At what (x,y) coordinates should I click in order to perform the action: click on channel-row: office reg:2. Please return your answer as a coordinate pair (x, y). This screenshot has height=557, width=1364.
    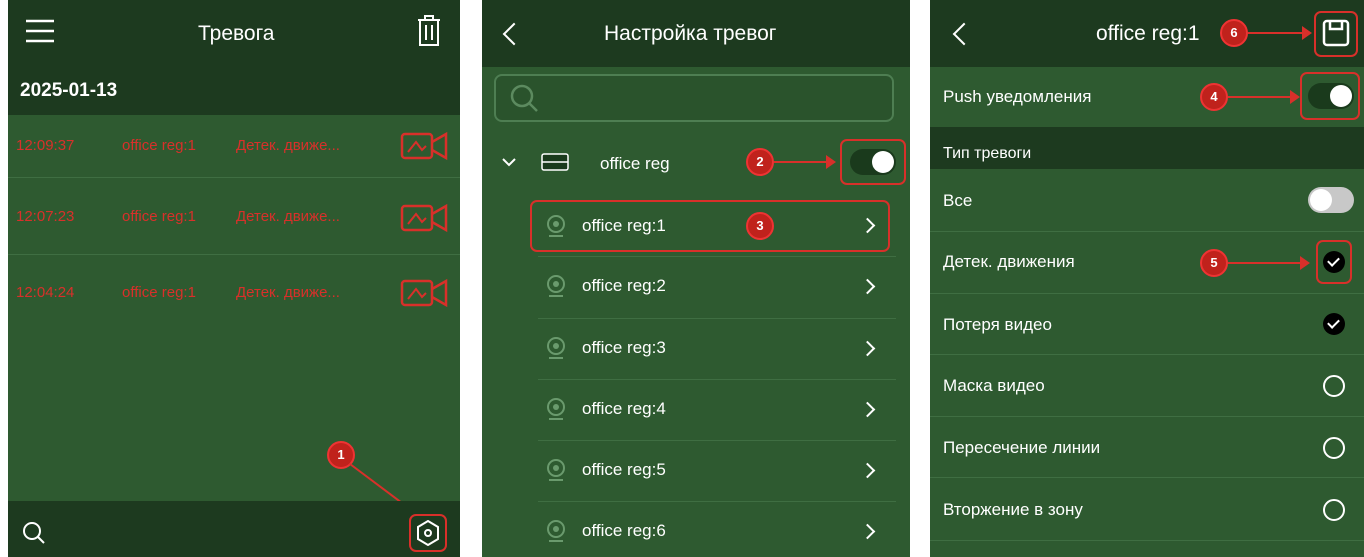
    Looking at the image, I should click on (724, 287).